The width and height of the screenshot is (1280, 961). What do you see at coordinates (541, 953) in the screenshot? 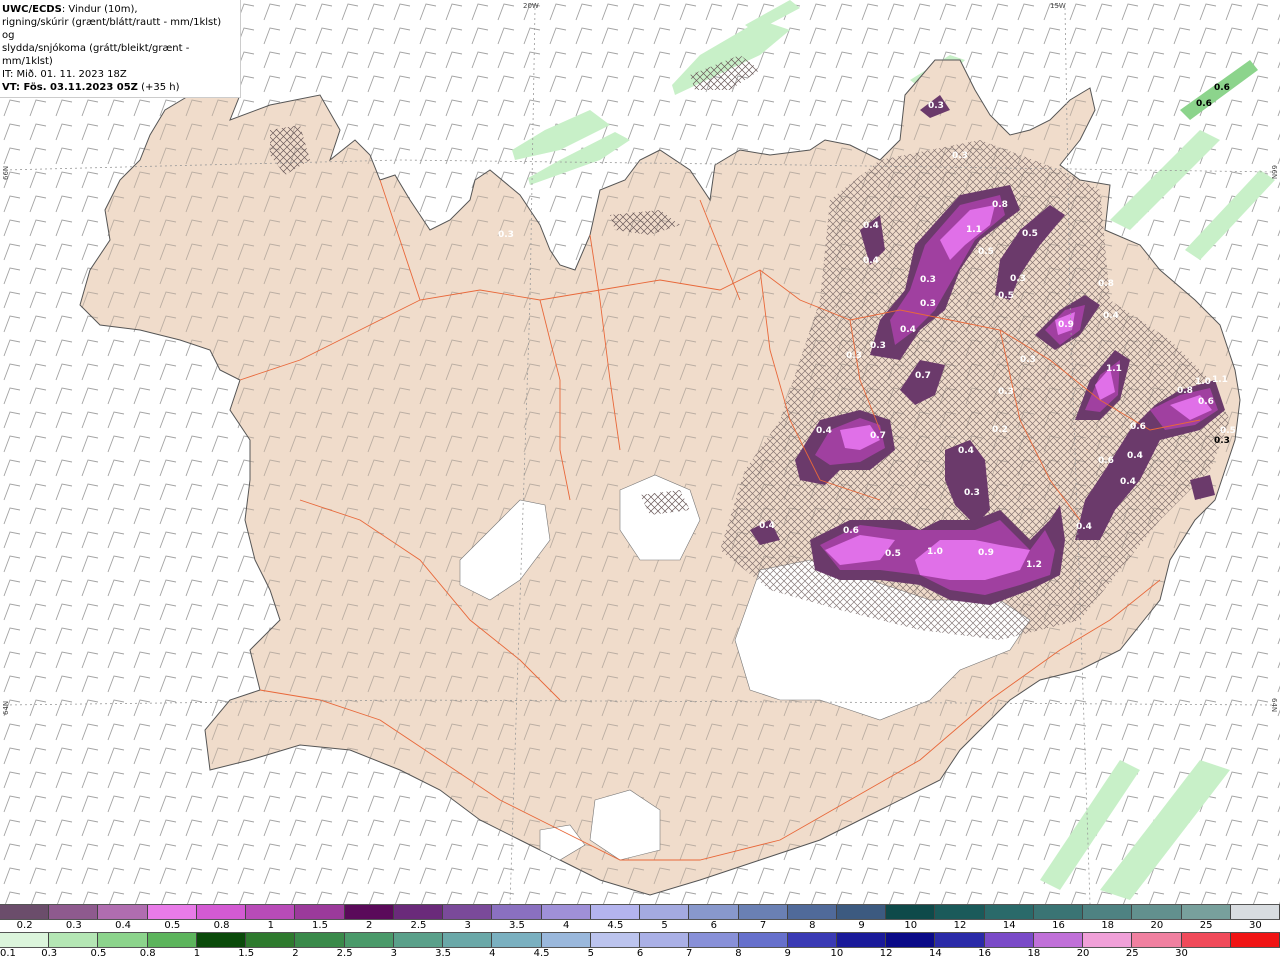
I see `rain_scale-label: 4.5` at bounding box center [541, 953].